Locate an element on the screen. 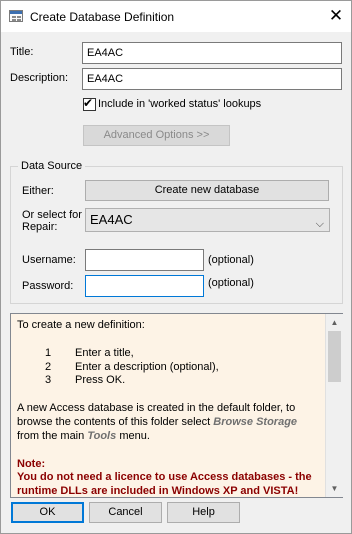 The height and width of the screenshot is (534, 352). password-optional-hint: (optional) is located at coordinates (231, 283).